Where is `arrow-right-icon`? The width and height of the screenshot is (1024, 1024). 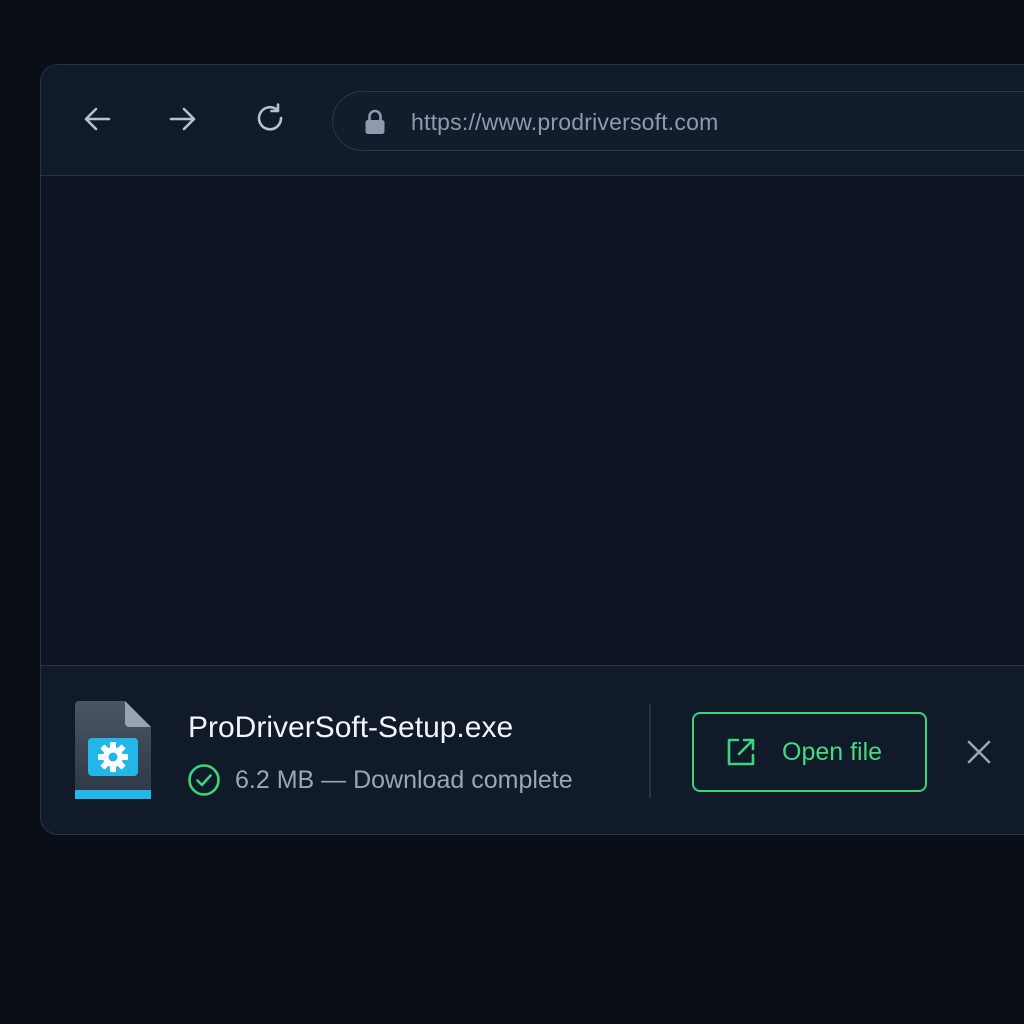 arrow-right-icon is located at coordinates (182, 119).